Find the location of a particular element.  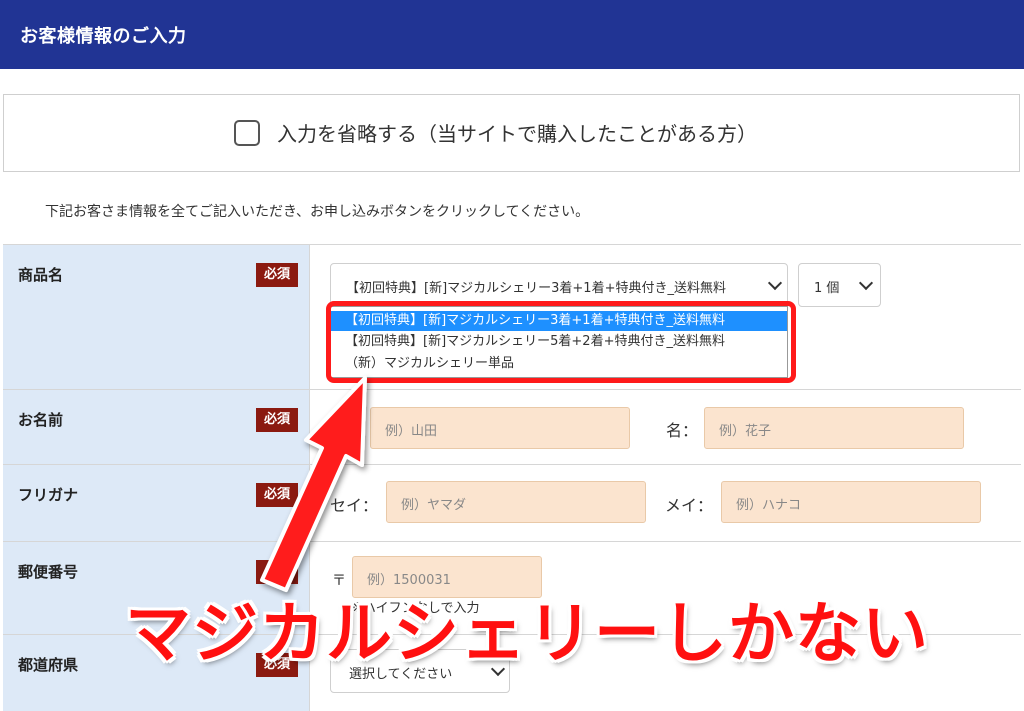

skip-input-label: 入力を省略する（当サイトで購入したことがある方） is located at coordinates (517, 132).